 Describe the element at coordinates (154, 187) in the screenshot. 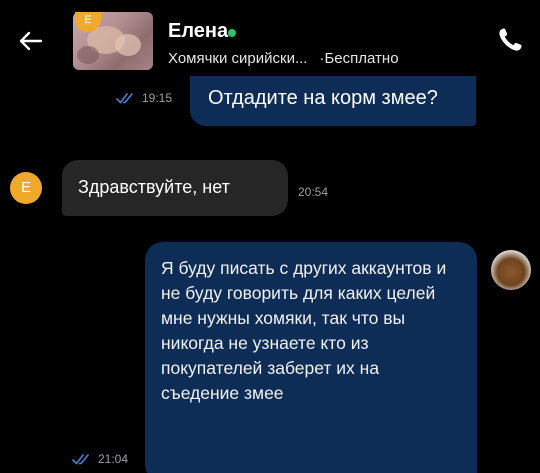

I see `message-text: Здравствуйте, нет` at that location.